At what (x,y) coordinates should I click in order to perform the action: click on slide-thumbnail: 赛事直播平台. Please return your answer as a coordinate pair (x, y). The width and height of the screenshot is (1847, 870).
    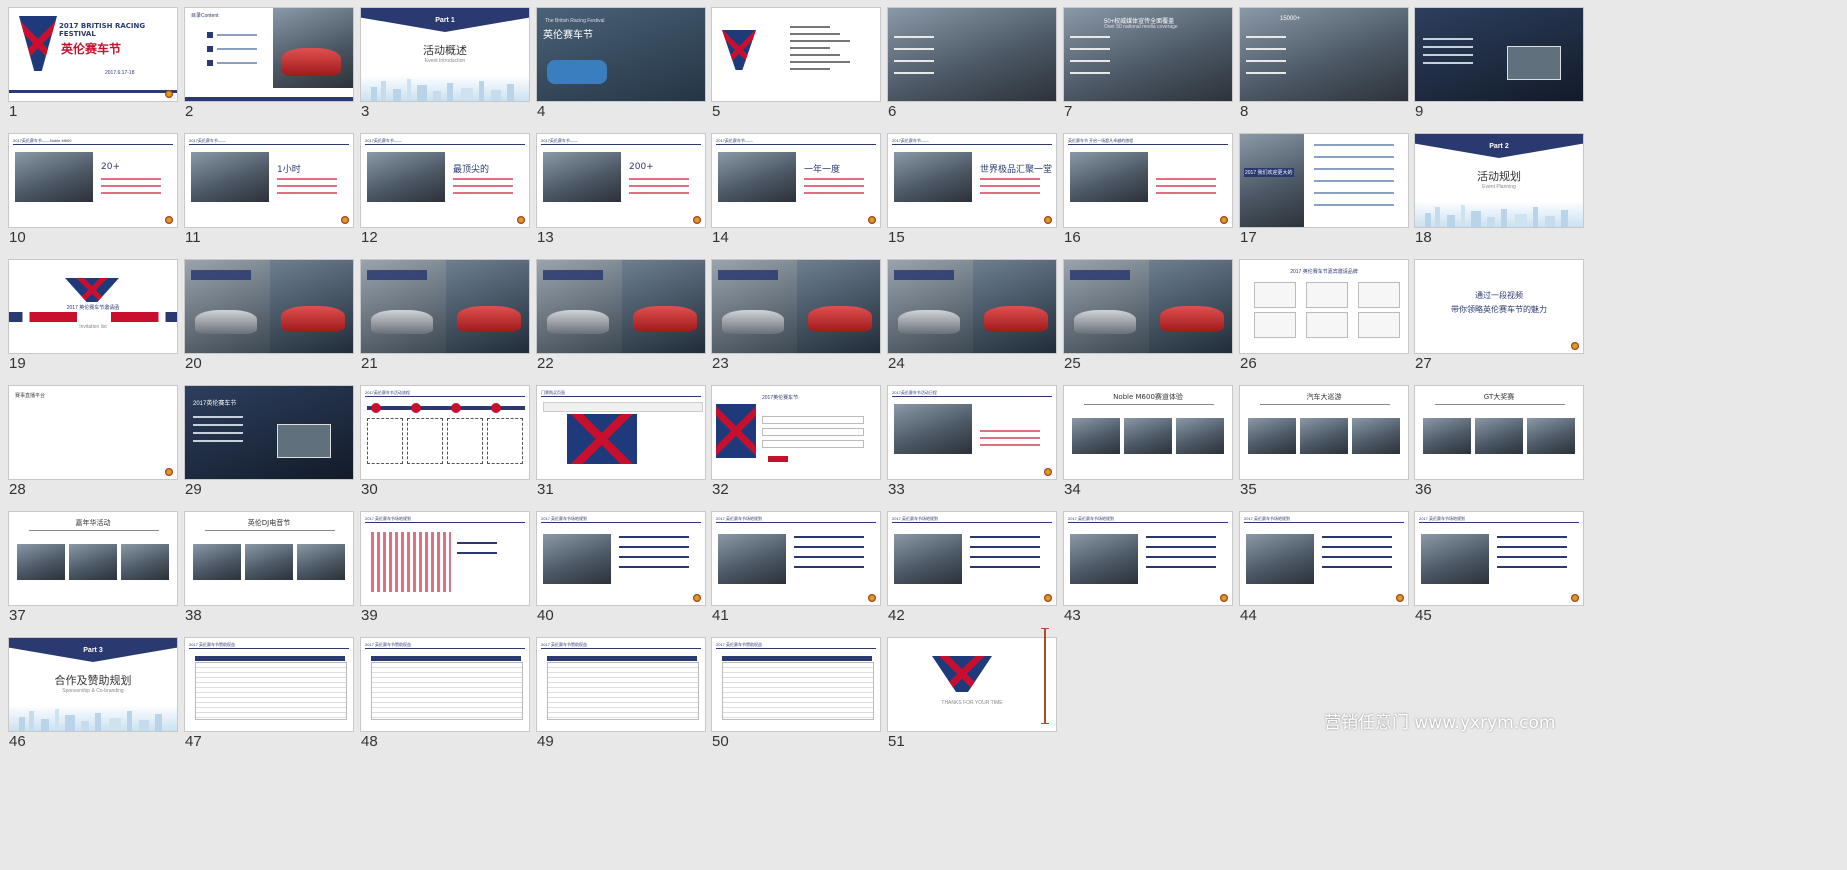
    Looking at the image, I should click on (93, 432).